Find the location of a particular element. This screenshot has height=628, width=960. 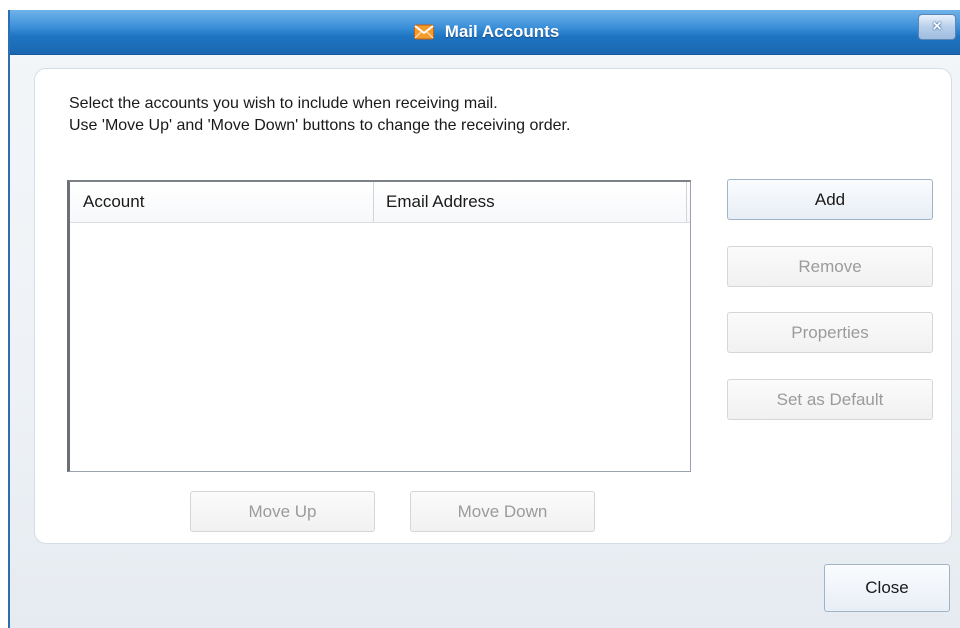

title-bar: Mail Accounts × is located at coordinates (485, 32).